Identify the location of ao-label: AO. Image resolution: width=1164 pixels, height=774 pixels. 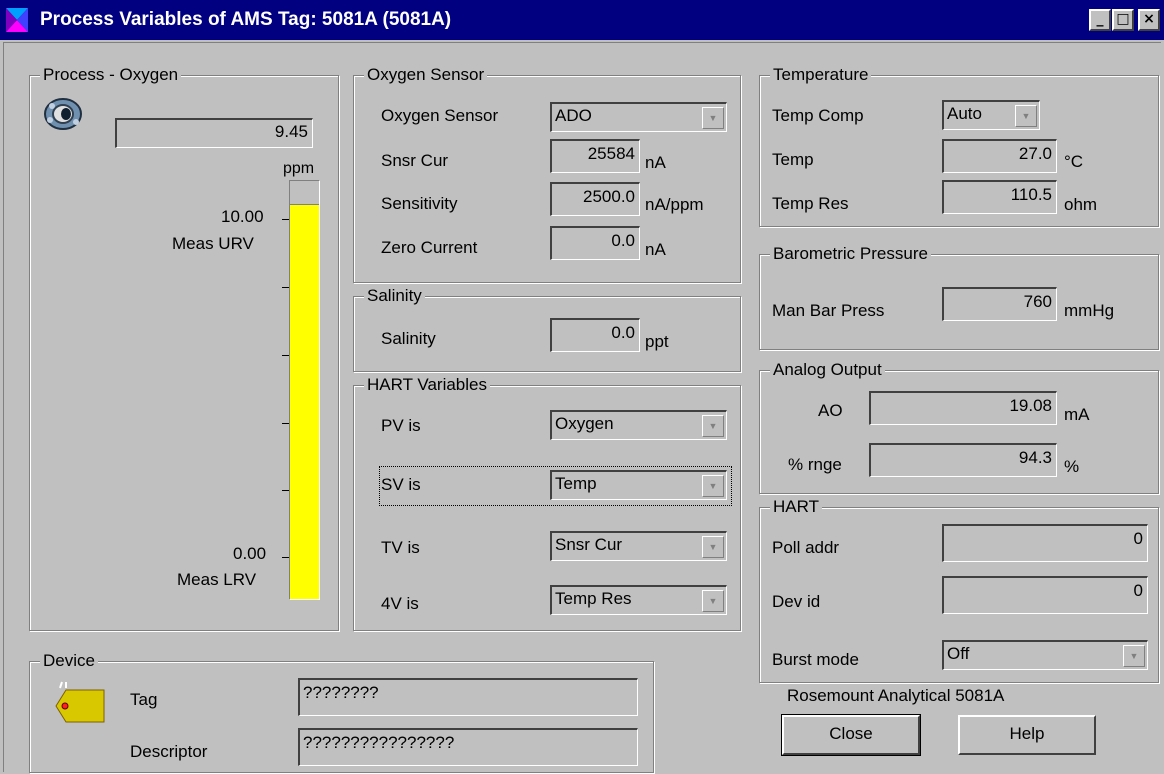
(830, 410).